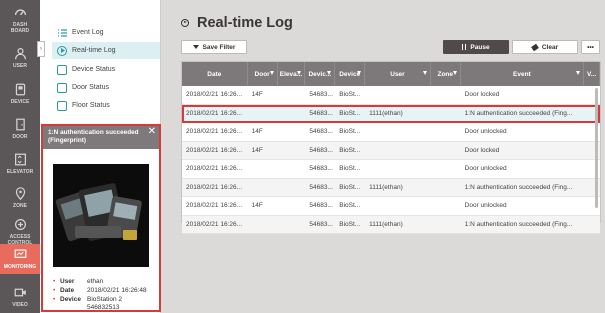 The width and height of the screenshot is (605, 313). Describe the element at coordinates (41, 49) in the screenshot. I see `submenu-collapse-button: ›` at that location.